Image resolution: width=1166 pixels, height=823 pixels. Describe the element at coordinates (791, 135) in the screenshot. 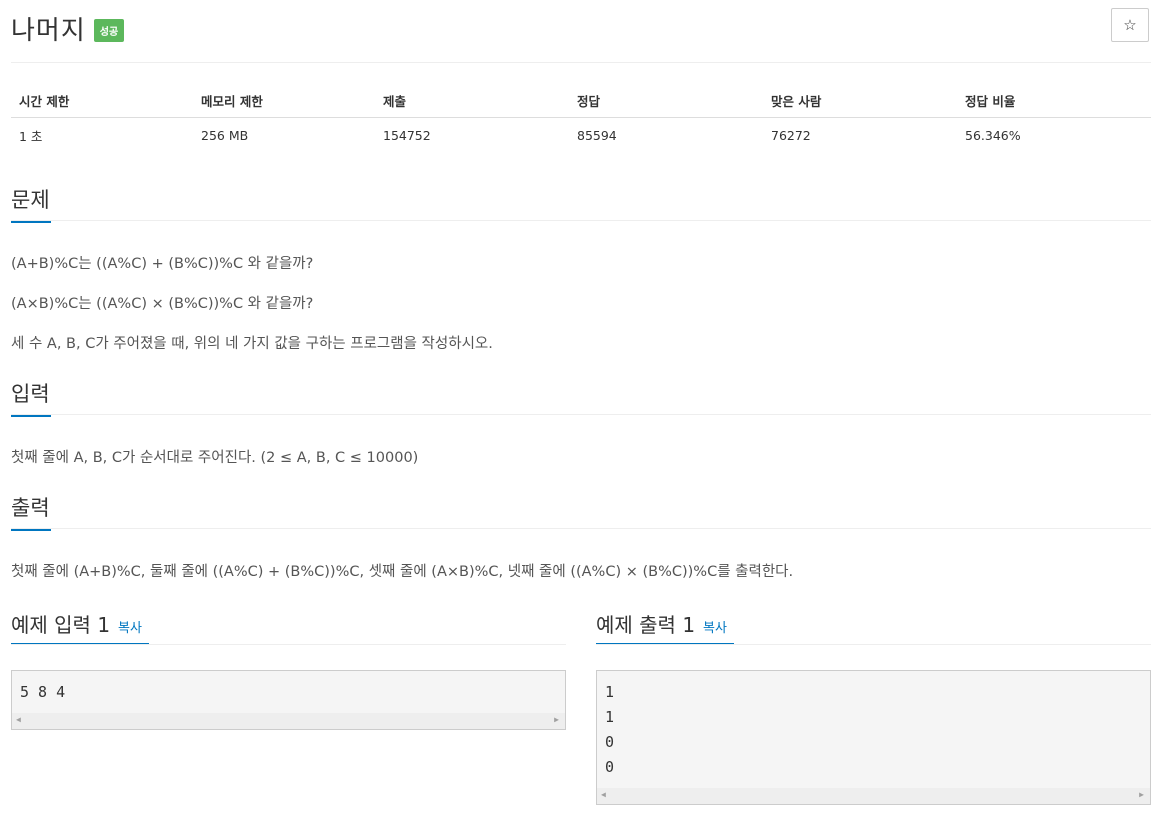

I see `stats-solved-users: 76272` at that location.